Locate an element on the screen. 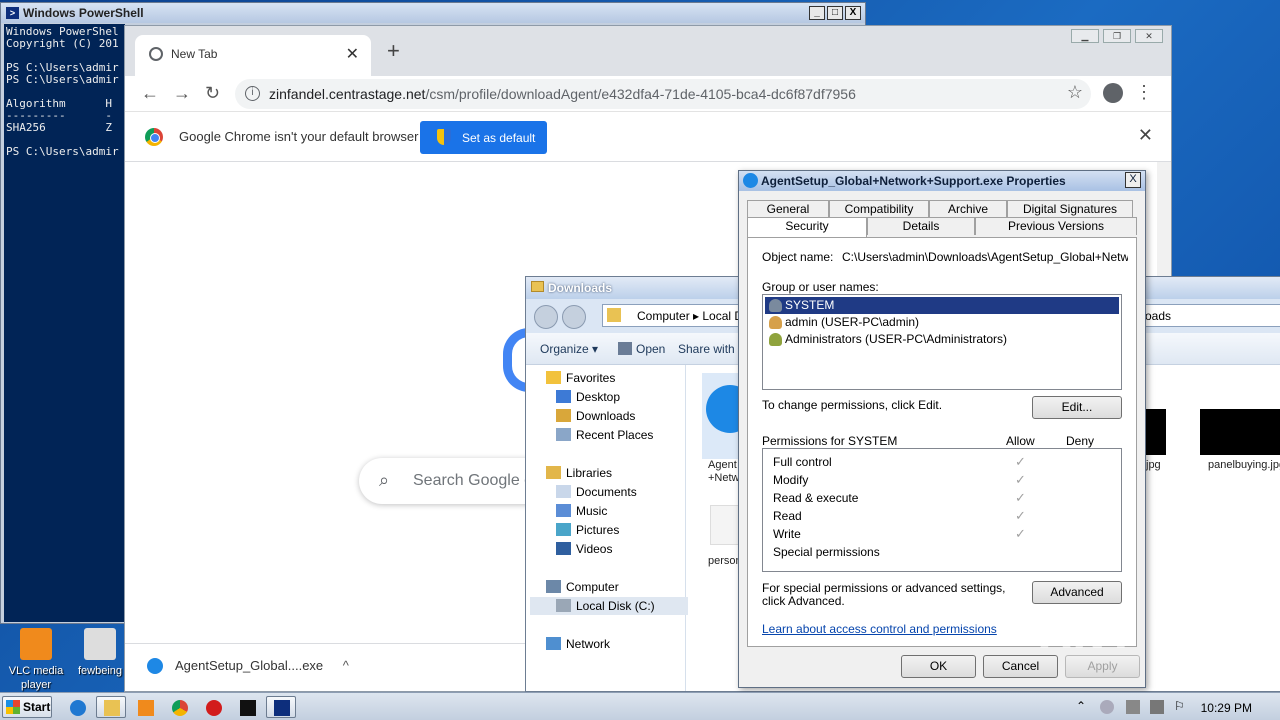 This screenshot has height=720, width=1280. tree-item: Desktop is located at coordinates (587, 397).